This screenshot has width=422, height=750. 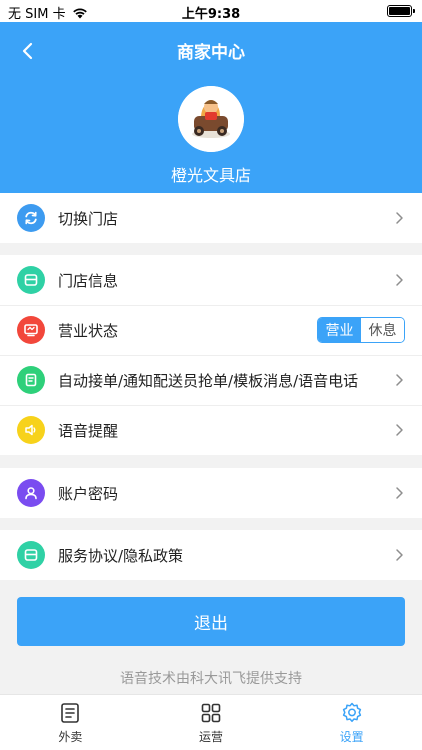 I want to click on tab-settings: 设置, so click(x=351, y=722).